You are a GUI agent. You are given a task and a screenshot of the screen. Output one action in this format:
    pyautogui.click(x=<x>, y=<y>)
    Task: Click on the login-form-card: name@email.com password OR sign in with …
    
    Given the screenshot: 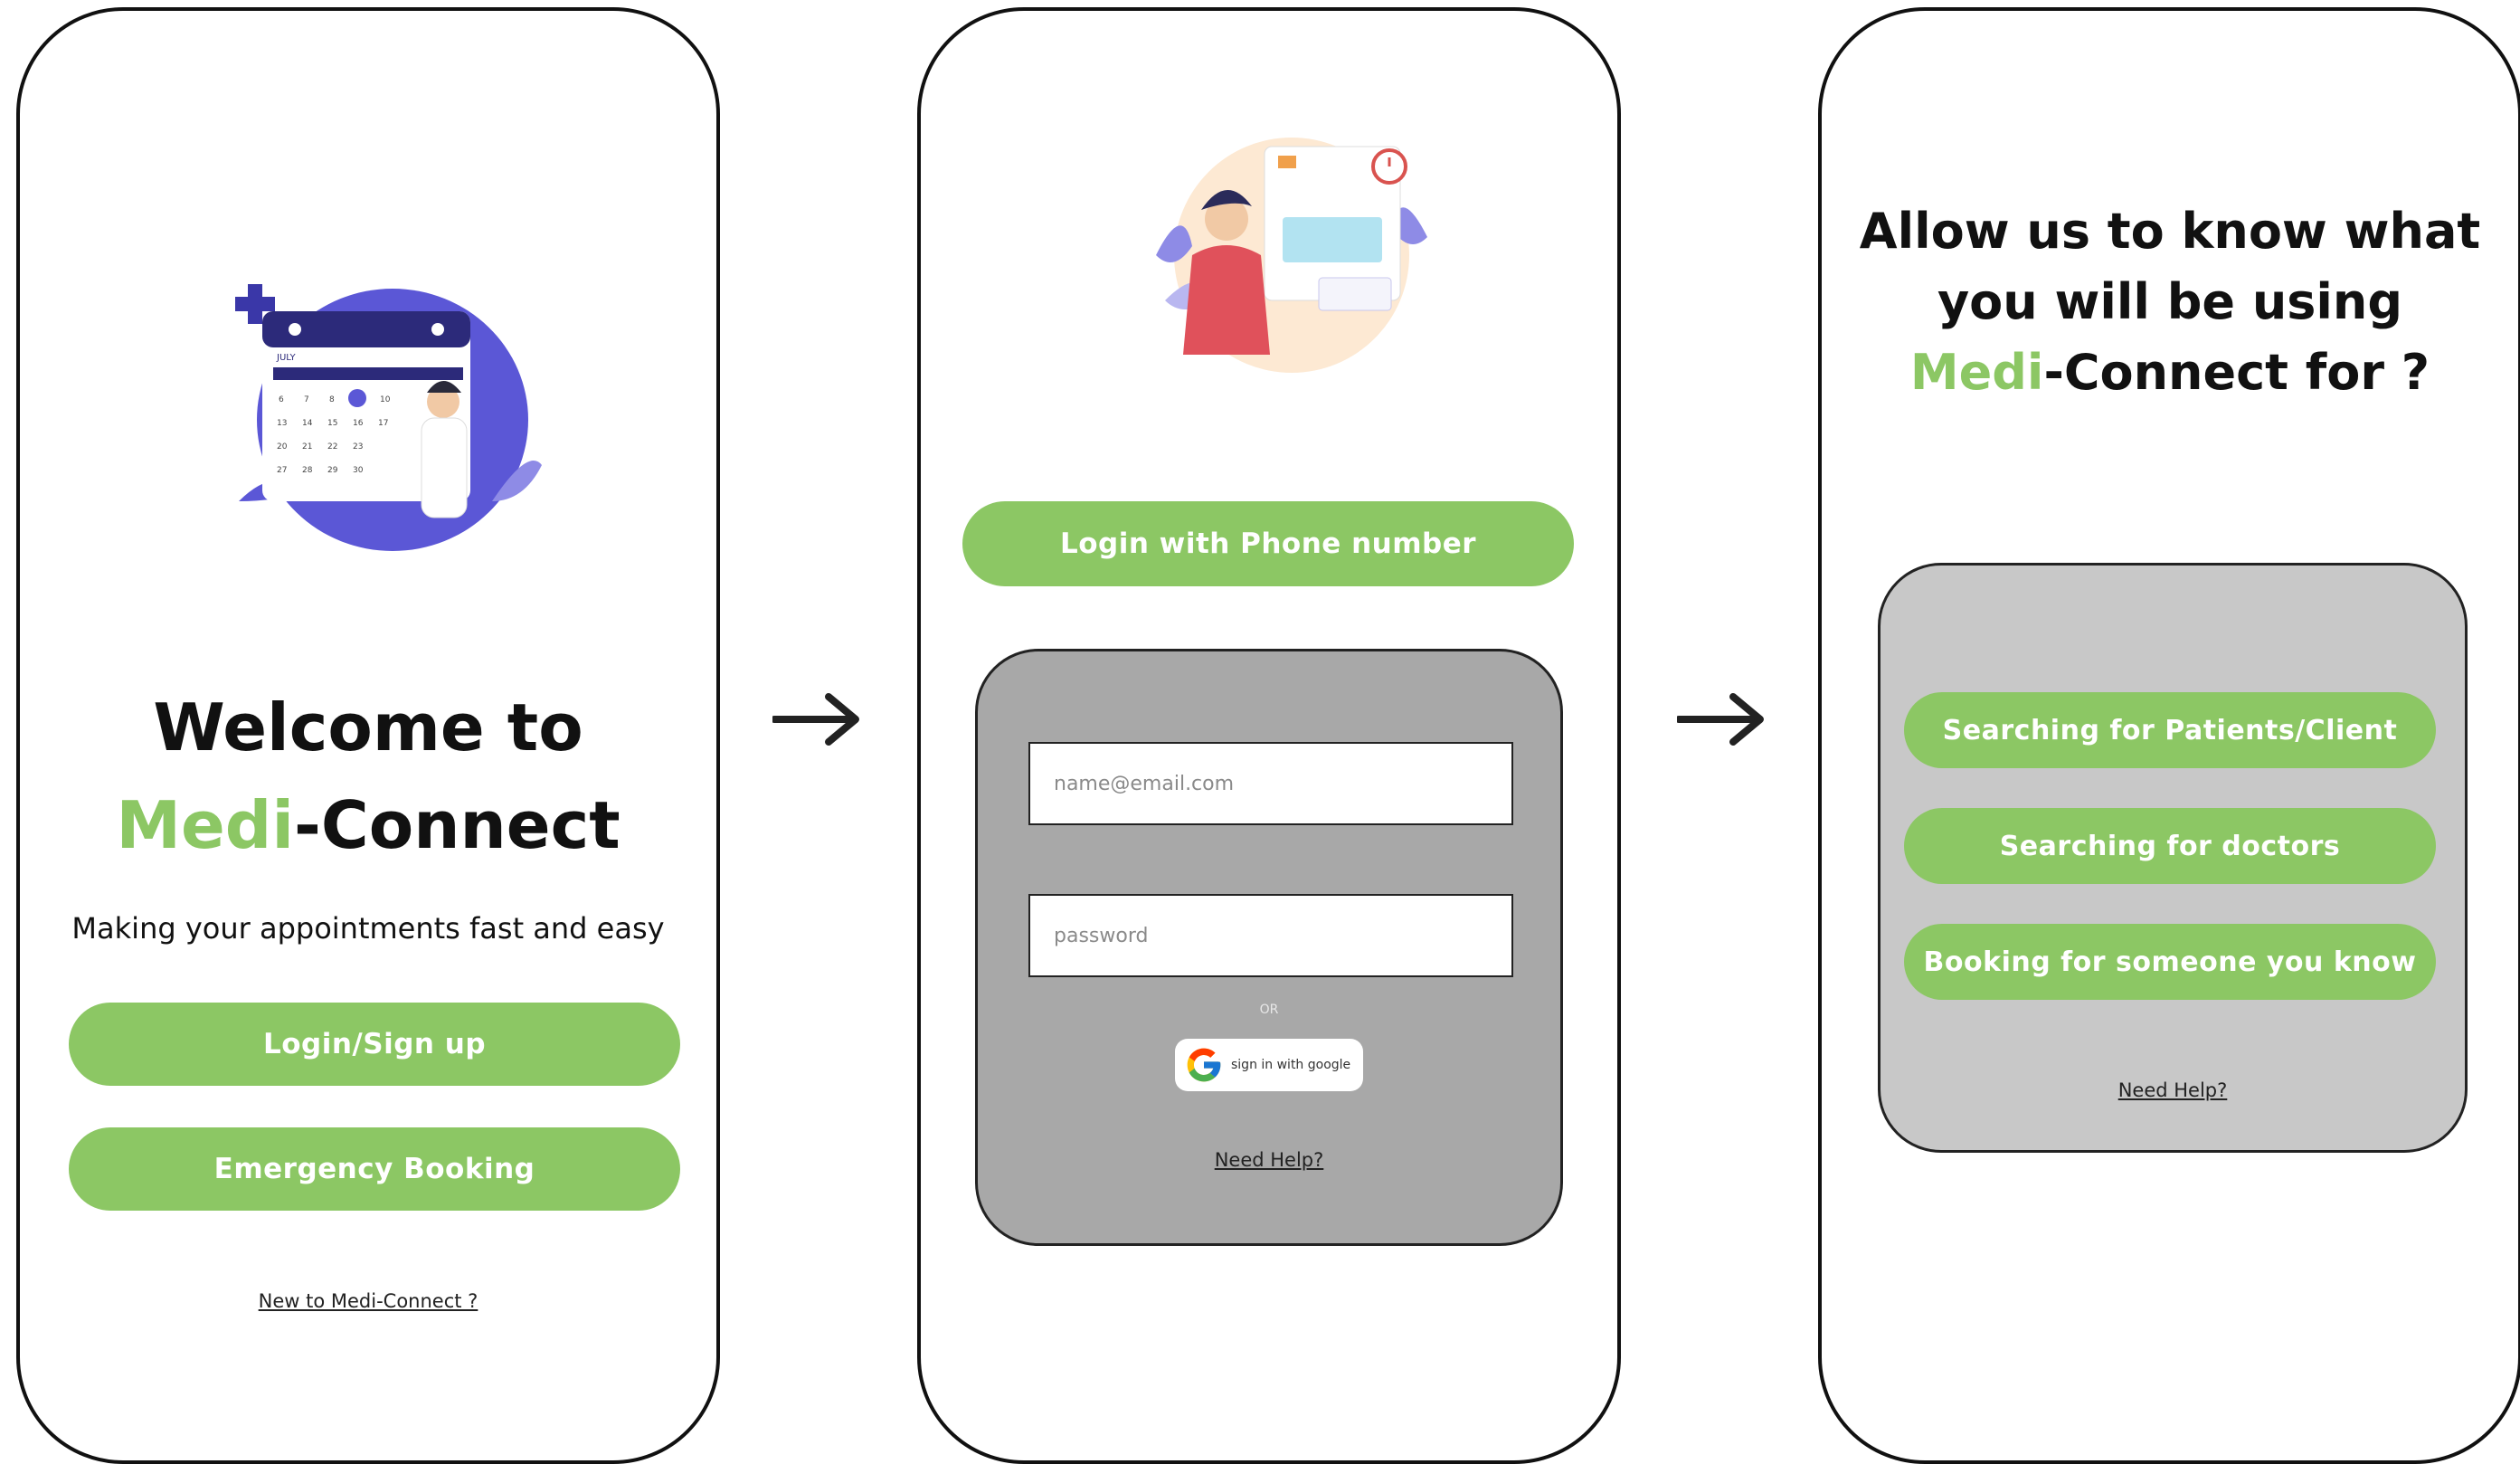 What is the action you would take?
    pyautogui.click(x=1269, y=947)
    